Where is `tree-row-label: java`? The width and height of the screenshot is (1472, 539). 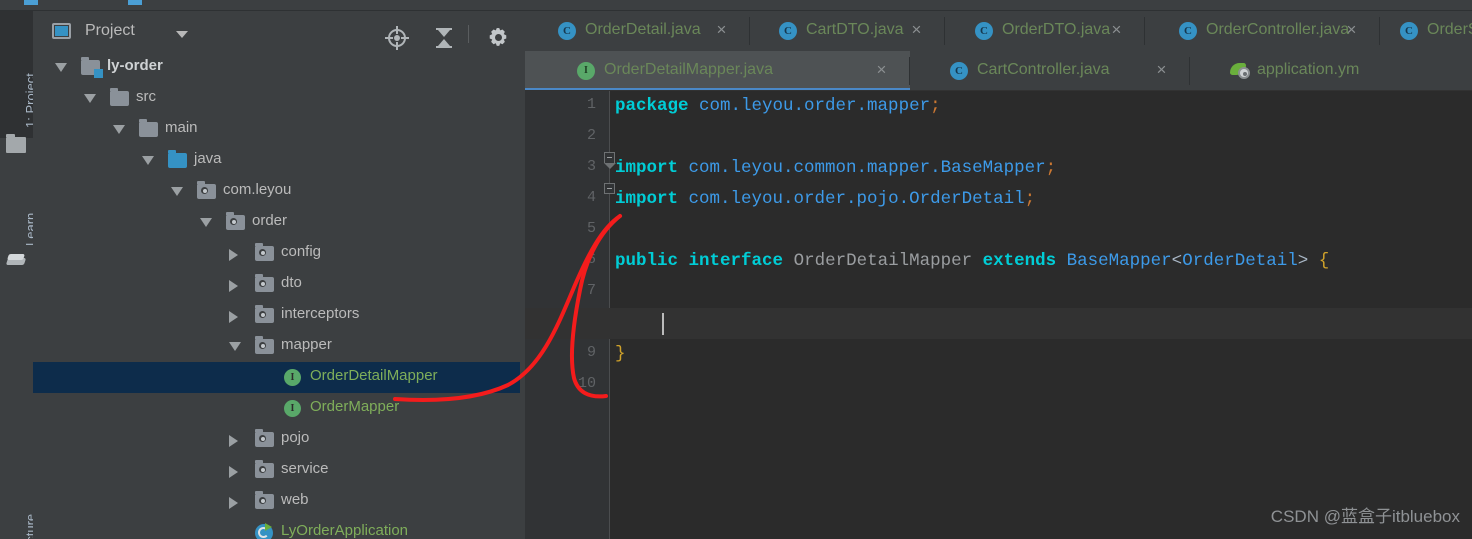 tree-row-label: java is located at coordinates (208, 158).